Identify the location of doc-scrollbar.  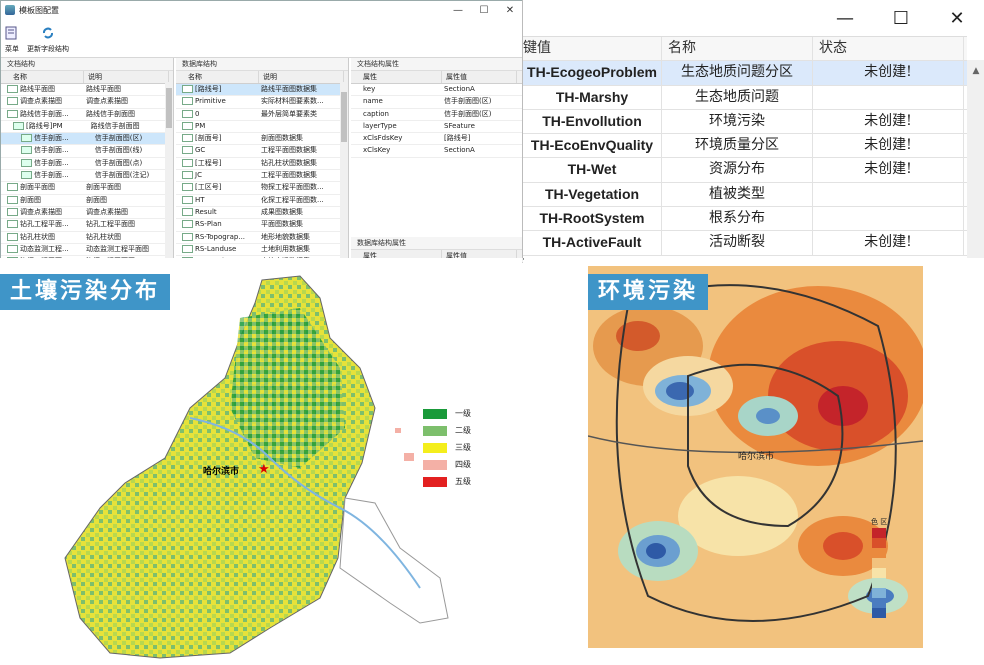
(169, 170).